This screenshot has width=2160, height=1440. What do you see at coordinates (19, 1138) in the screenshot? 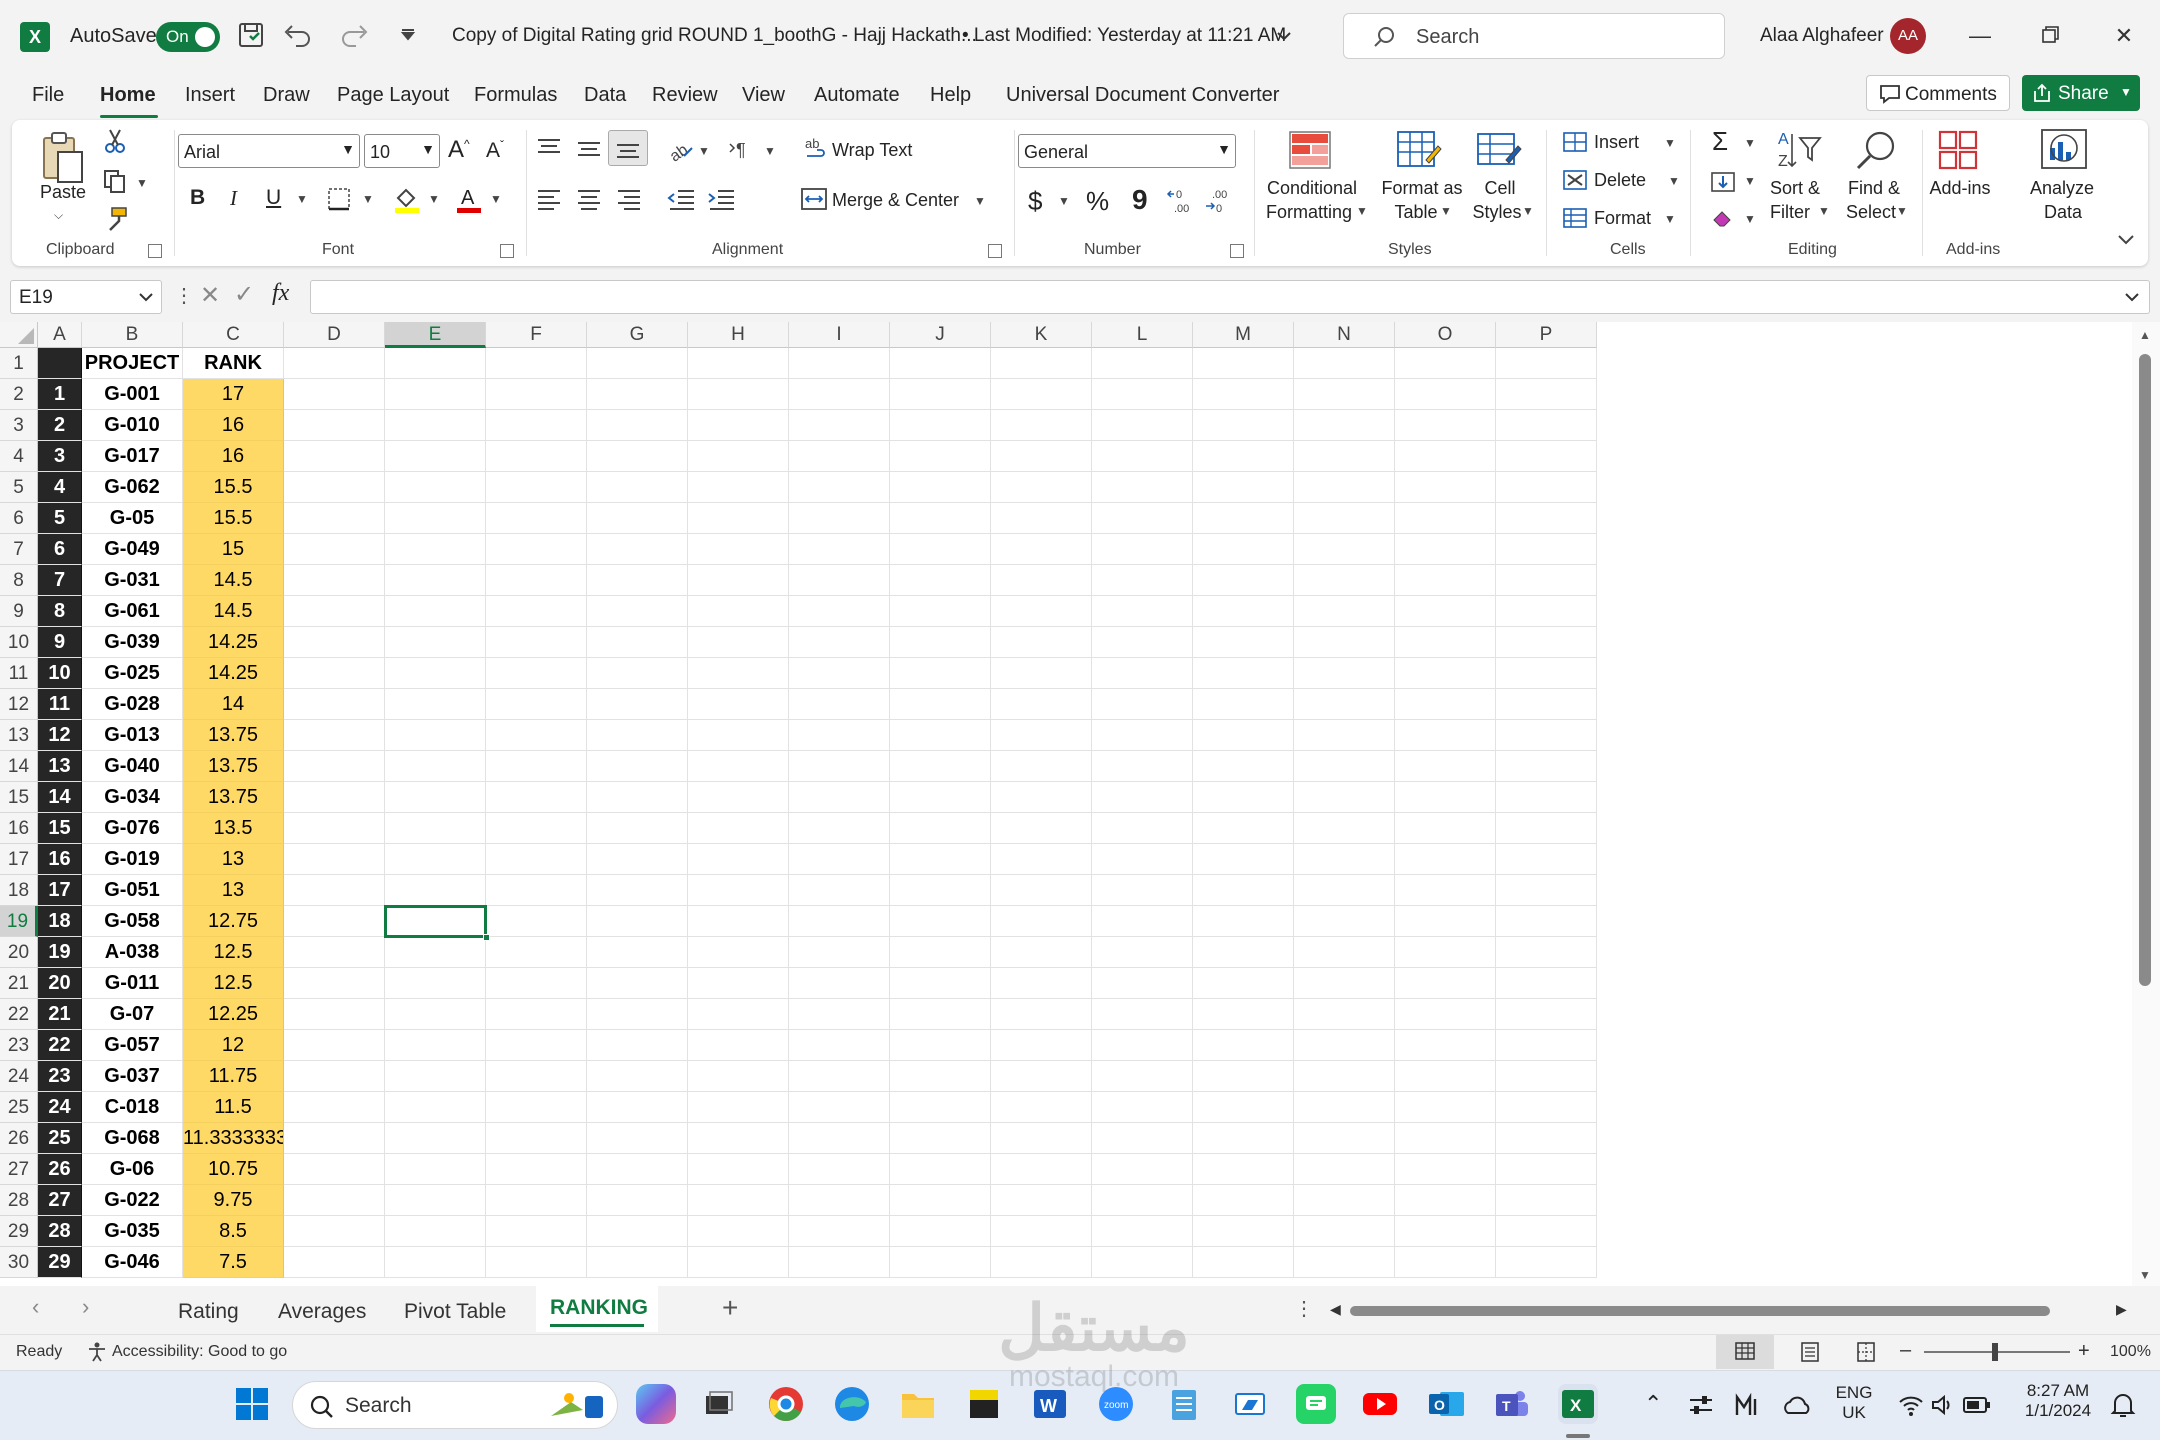
I see `row-header: 26` at bounding box center [19, 1138].